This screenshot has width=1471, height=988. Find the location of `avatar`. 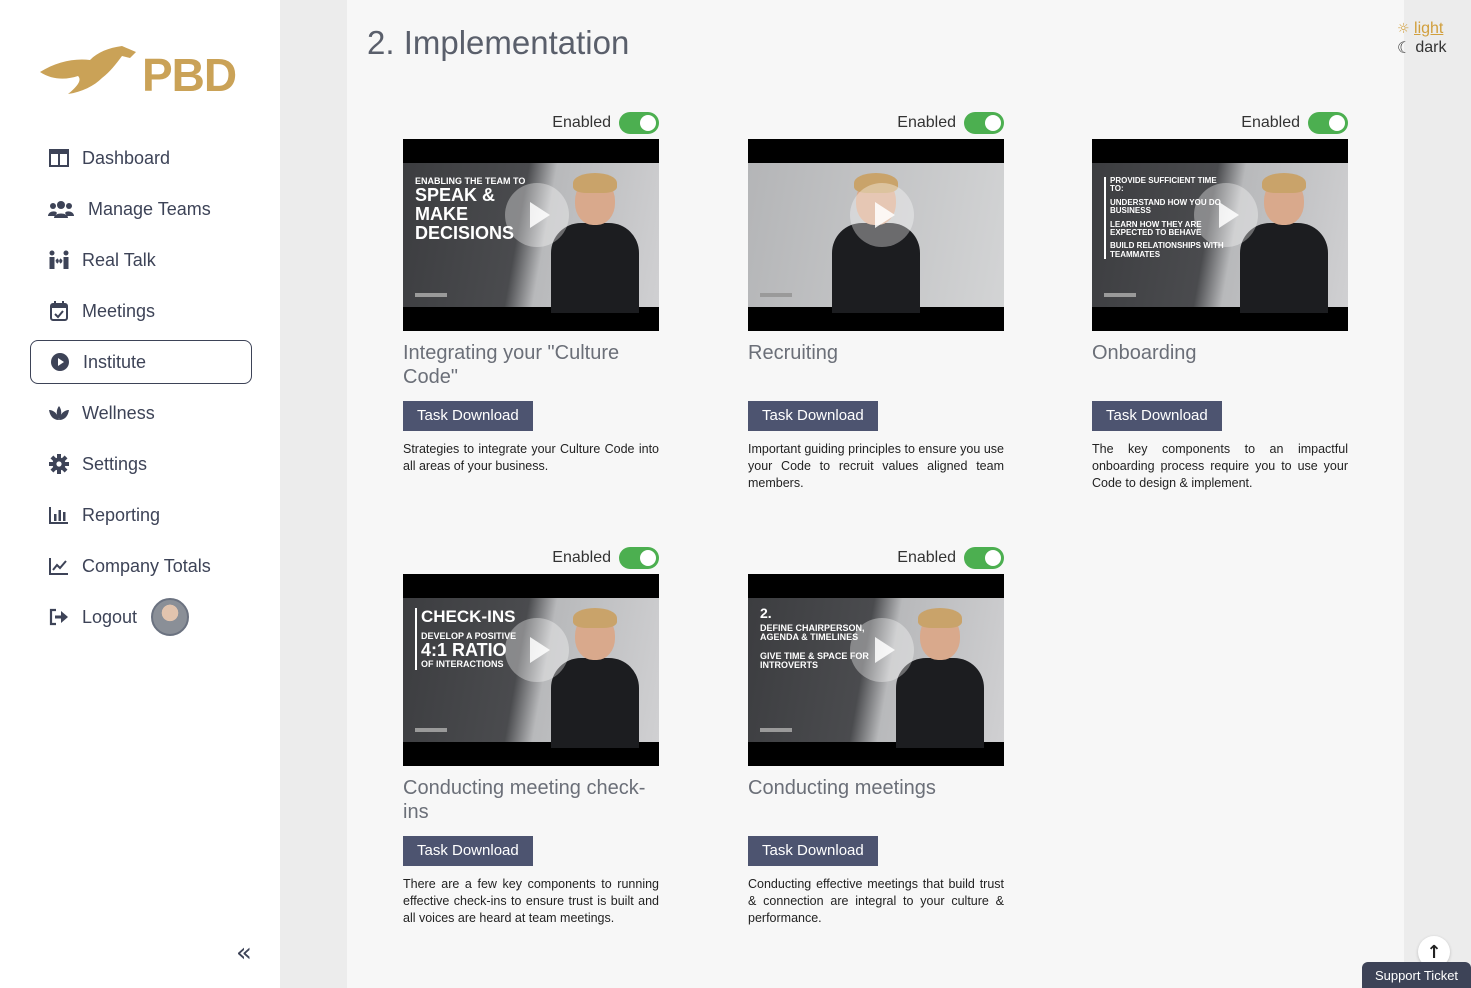

avatar is located at coordinates (170, 617).